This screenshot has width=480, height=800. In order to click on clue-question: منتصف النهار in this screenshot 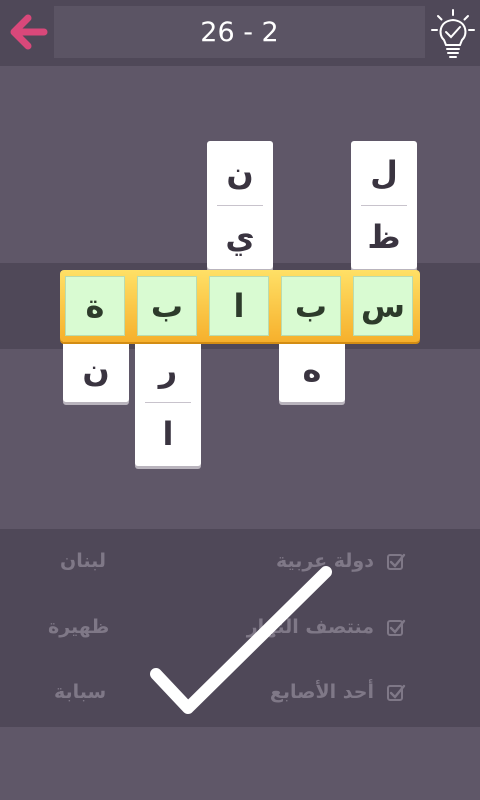, I will do `click(310, 627)`.